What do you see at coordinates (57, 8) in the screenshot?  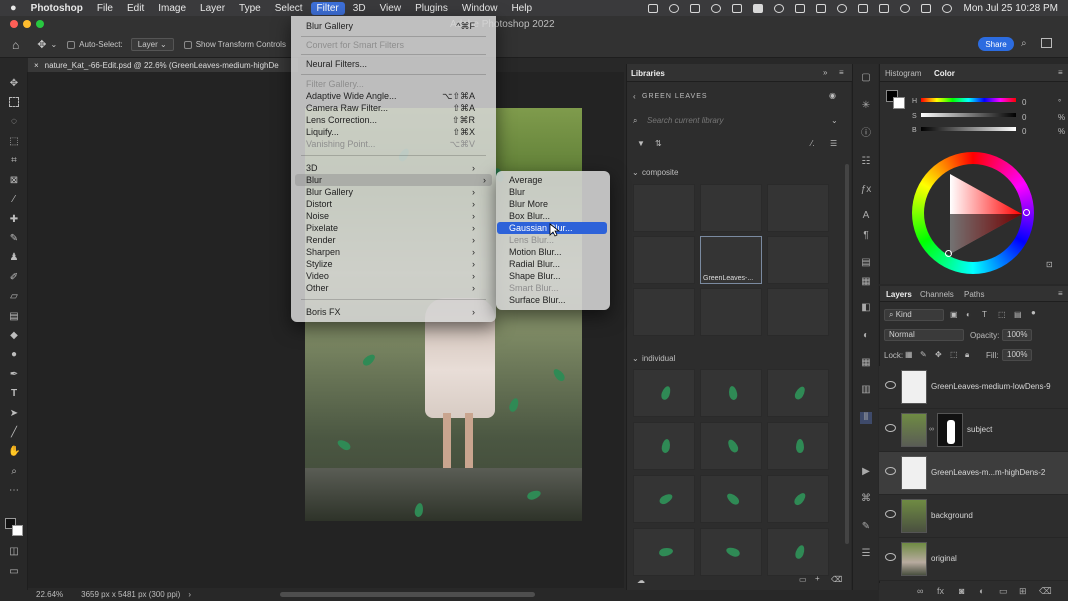 I see `menu-app: Photoshop` at bounding box center [57, 8].